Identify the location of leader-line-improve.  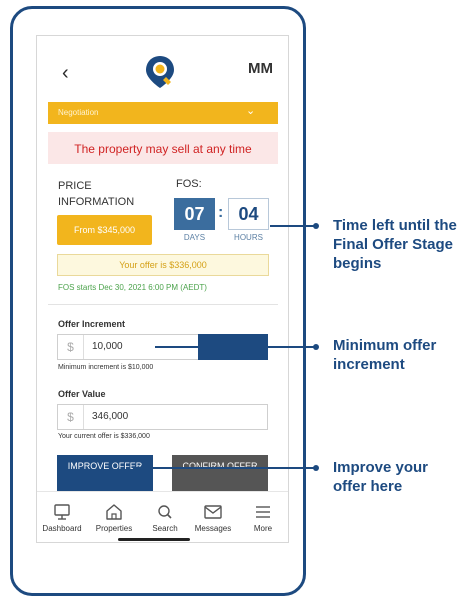
(224, 468).